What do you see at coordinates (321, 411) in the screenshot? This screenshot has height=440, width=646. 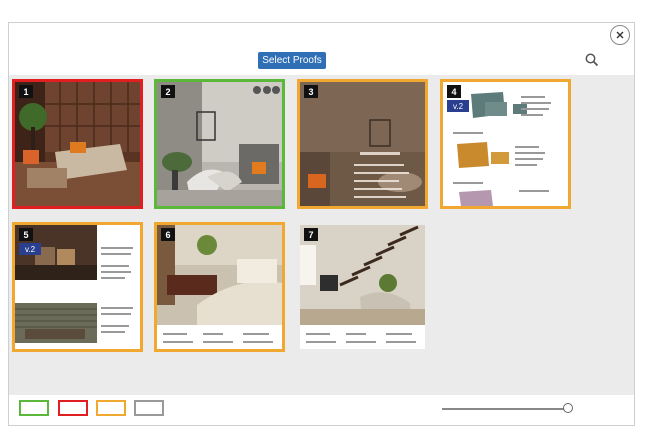 I see `filter-bar` at bounding box center [321, 411].